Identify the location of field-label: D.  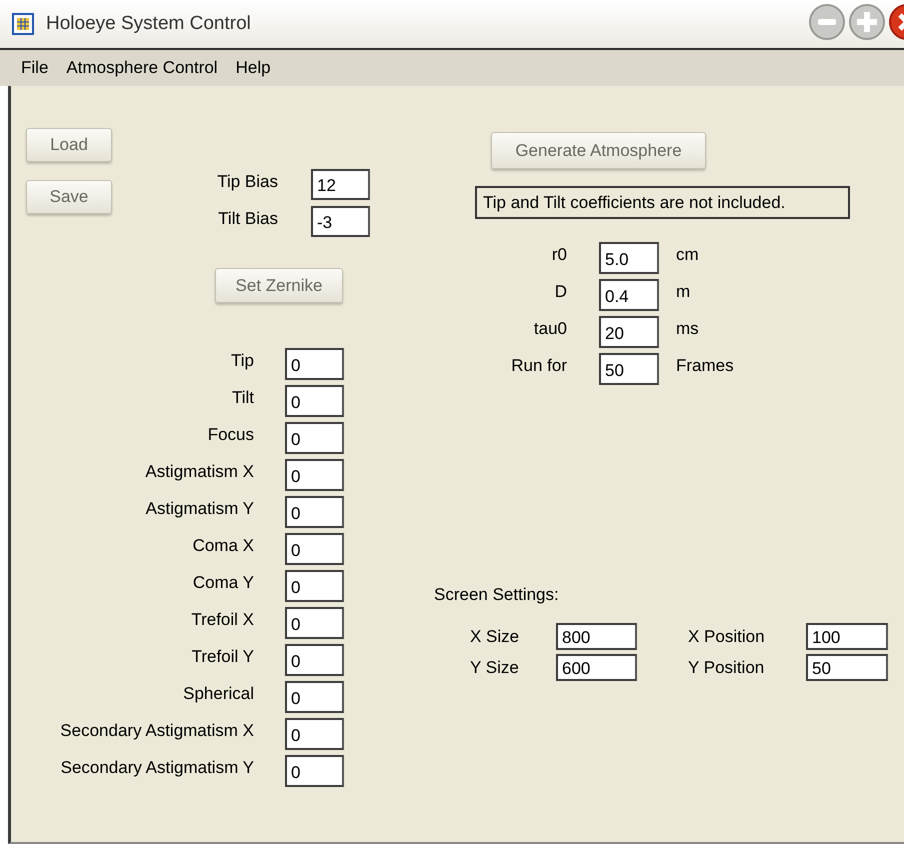
(560, 292).